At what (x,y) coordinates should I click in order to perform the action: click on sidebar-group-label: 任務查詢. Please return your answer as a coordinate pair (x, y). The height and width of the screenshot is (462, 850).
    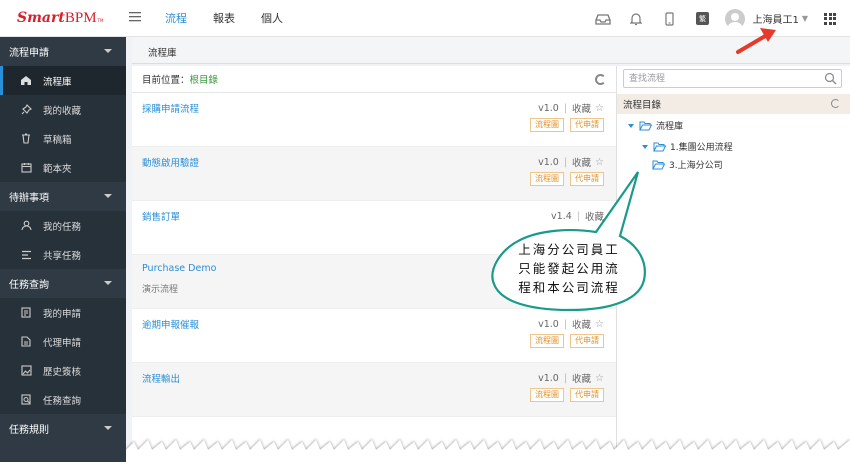
    Looking at the image, I should click on (29, 285).